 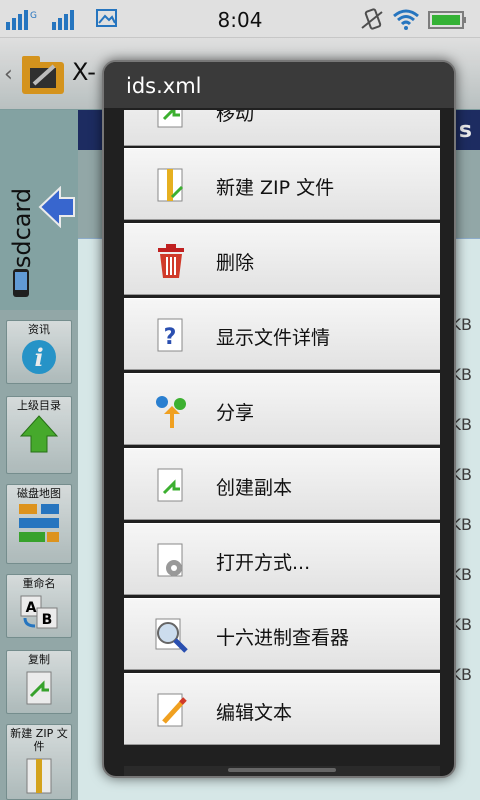 What do you see at coordinates (235, 263) in the screenshot?
I see `menu-item-label: 删除` at bounding box center [235, 263].